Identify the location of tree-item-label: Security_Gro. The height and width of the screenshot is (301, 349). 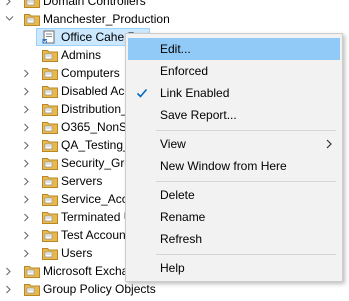
(96, 163).